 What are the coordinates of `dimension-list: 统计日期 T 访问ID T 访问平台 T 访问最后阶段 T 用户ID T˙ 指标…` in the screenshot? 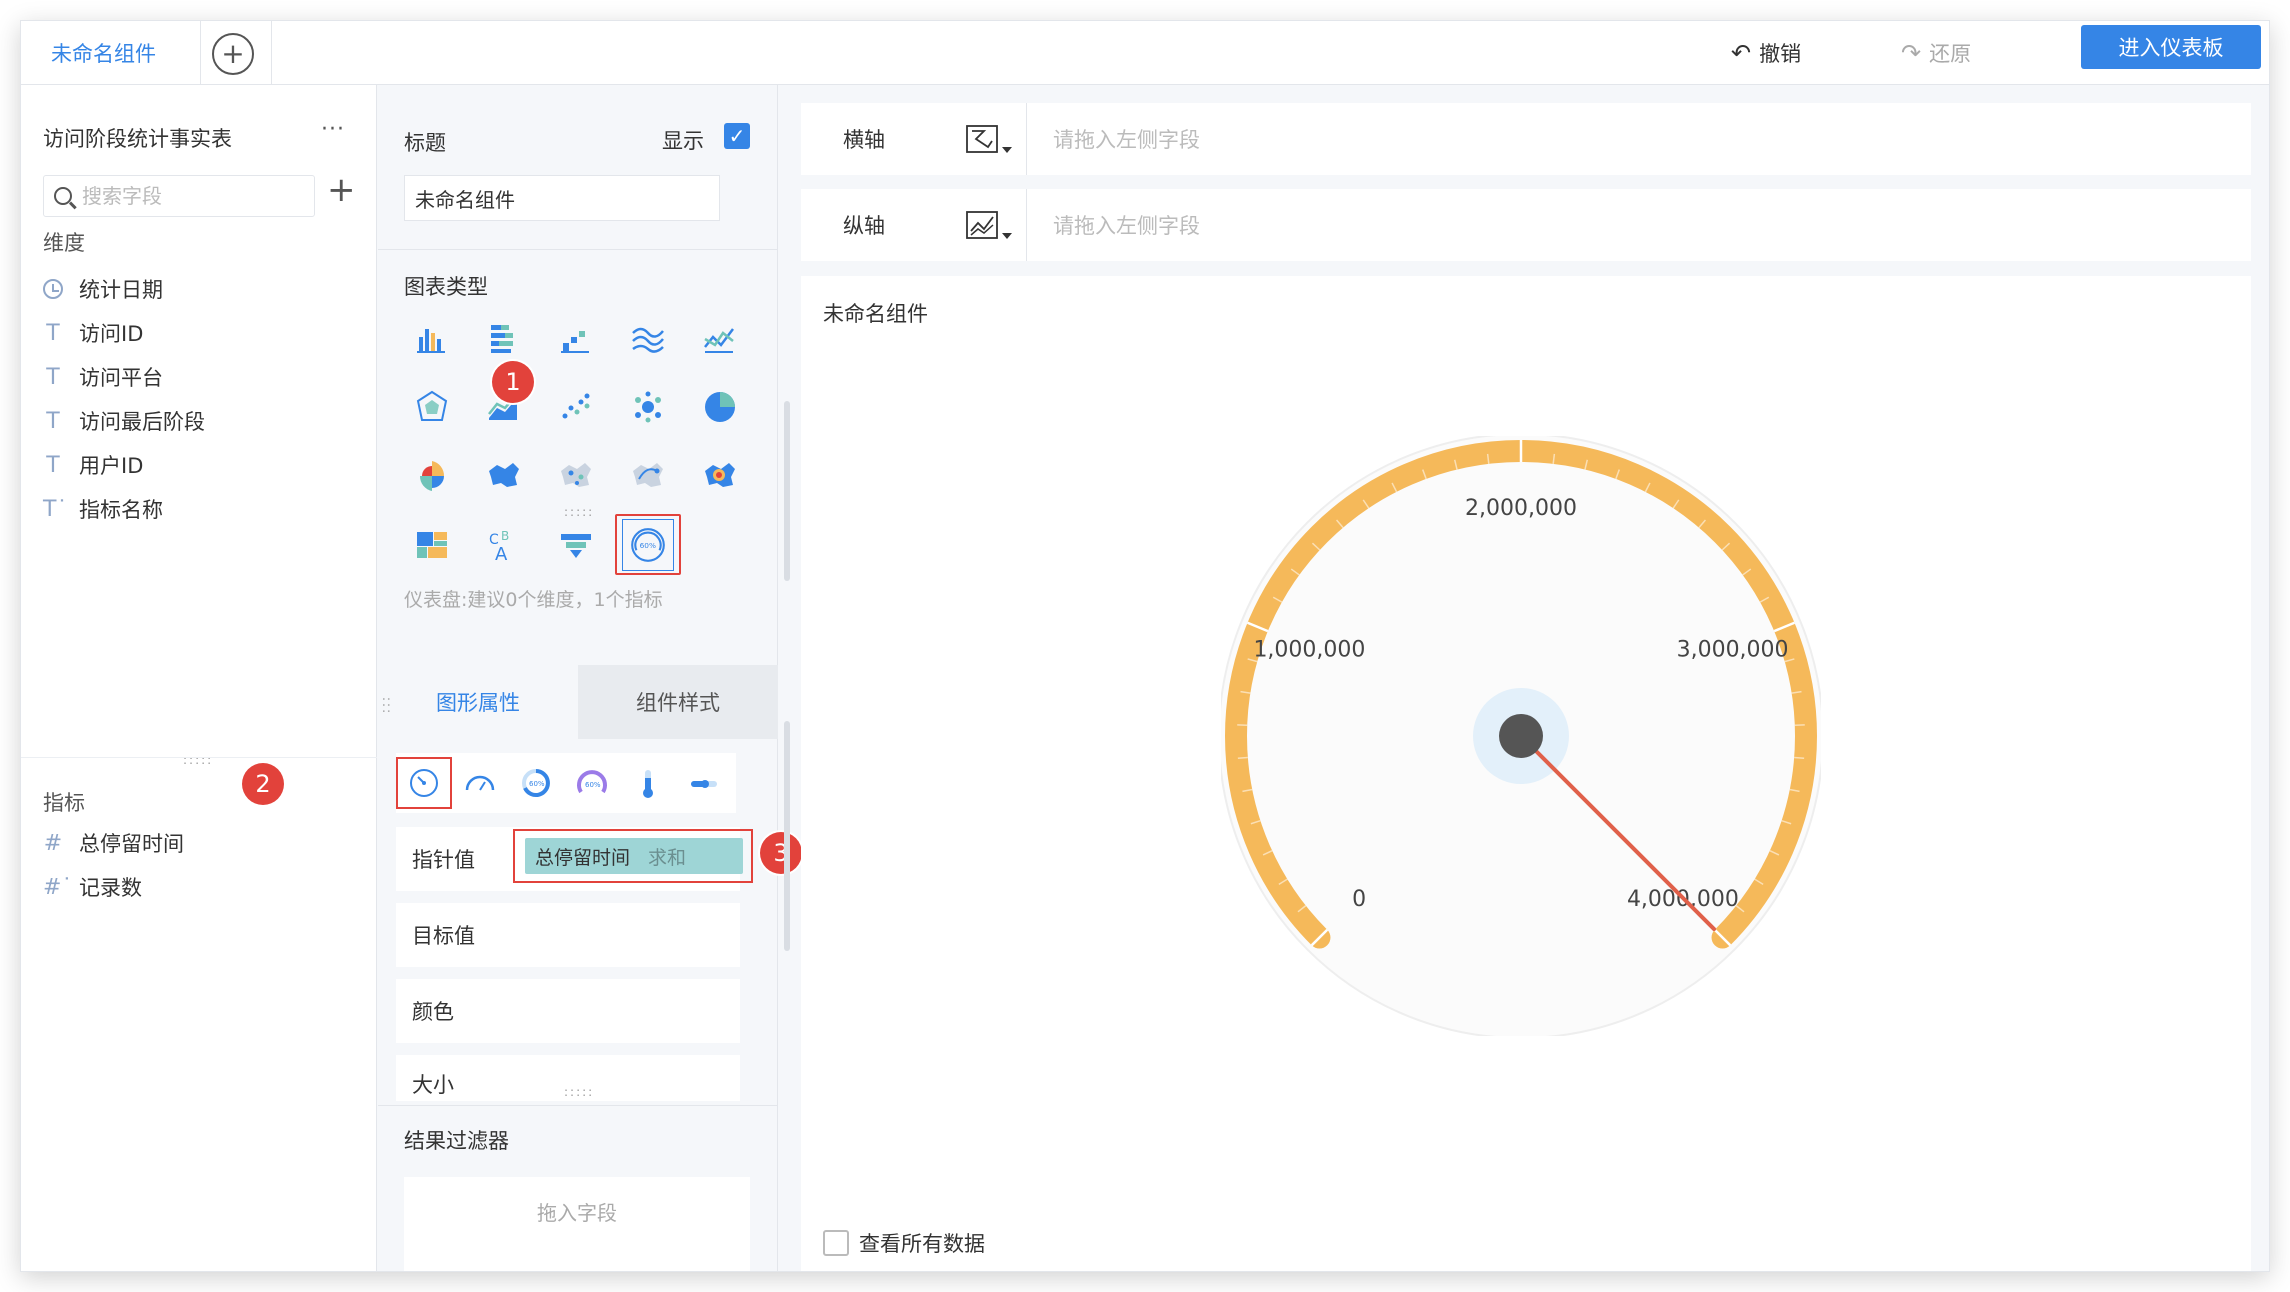 It's located at (124, 399).